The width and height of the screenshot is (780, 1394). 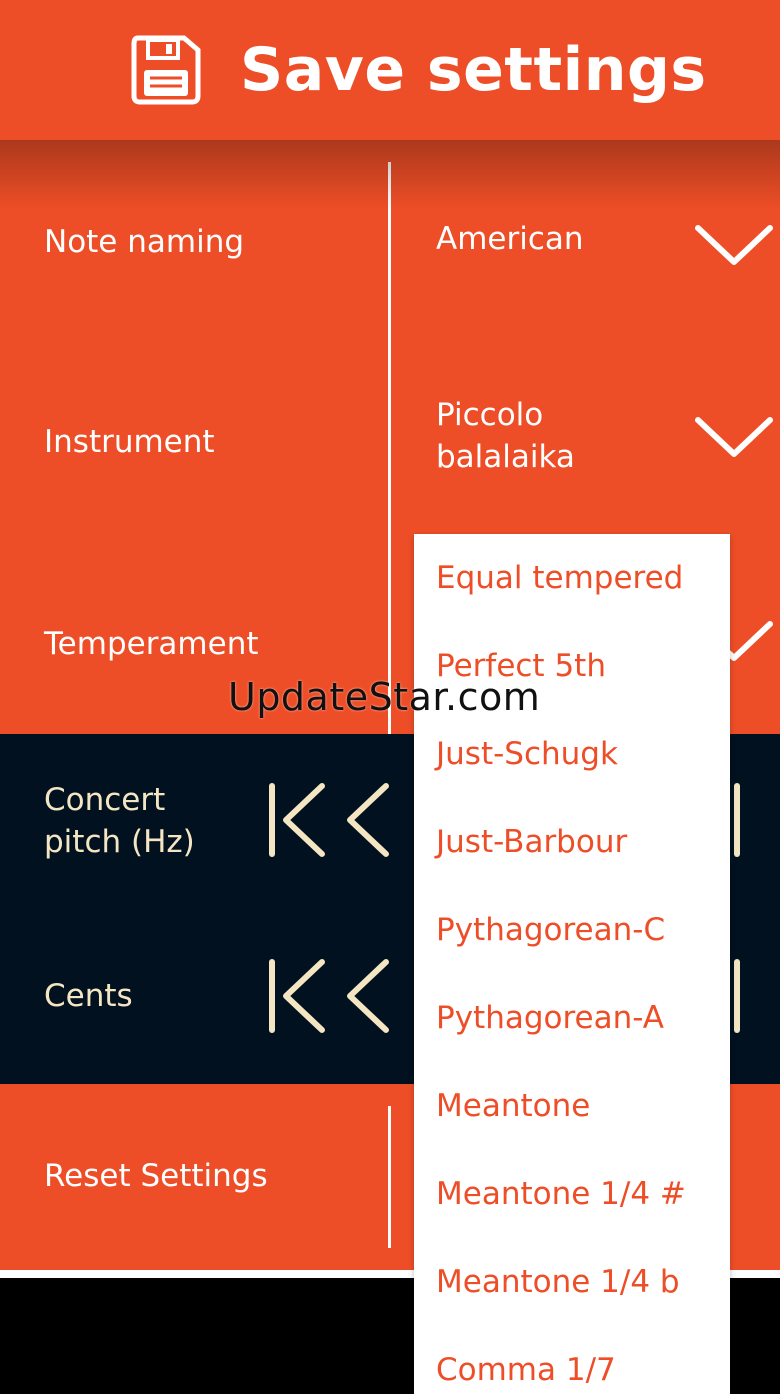 What do you see at coordinates (737, 820) in the screenshot?
I see `concert-pitch-increment-icon` at bounding box center [737, 820].